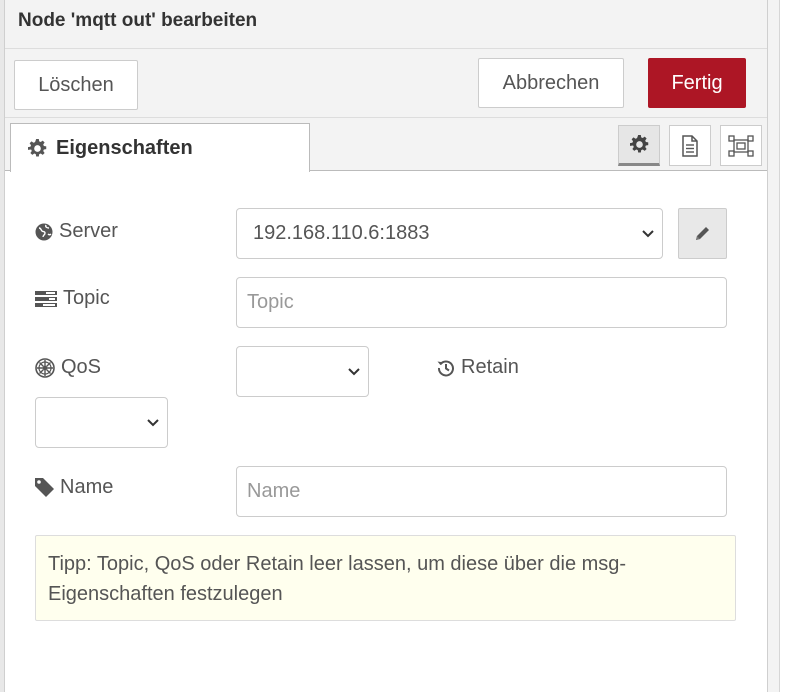 This screenshot has height=692, width=787. I want to click on server-label-text: Server, so click(88, 231).